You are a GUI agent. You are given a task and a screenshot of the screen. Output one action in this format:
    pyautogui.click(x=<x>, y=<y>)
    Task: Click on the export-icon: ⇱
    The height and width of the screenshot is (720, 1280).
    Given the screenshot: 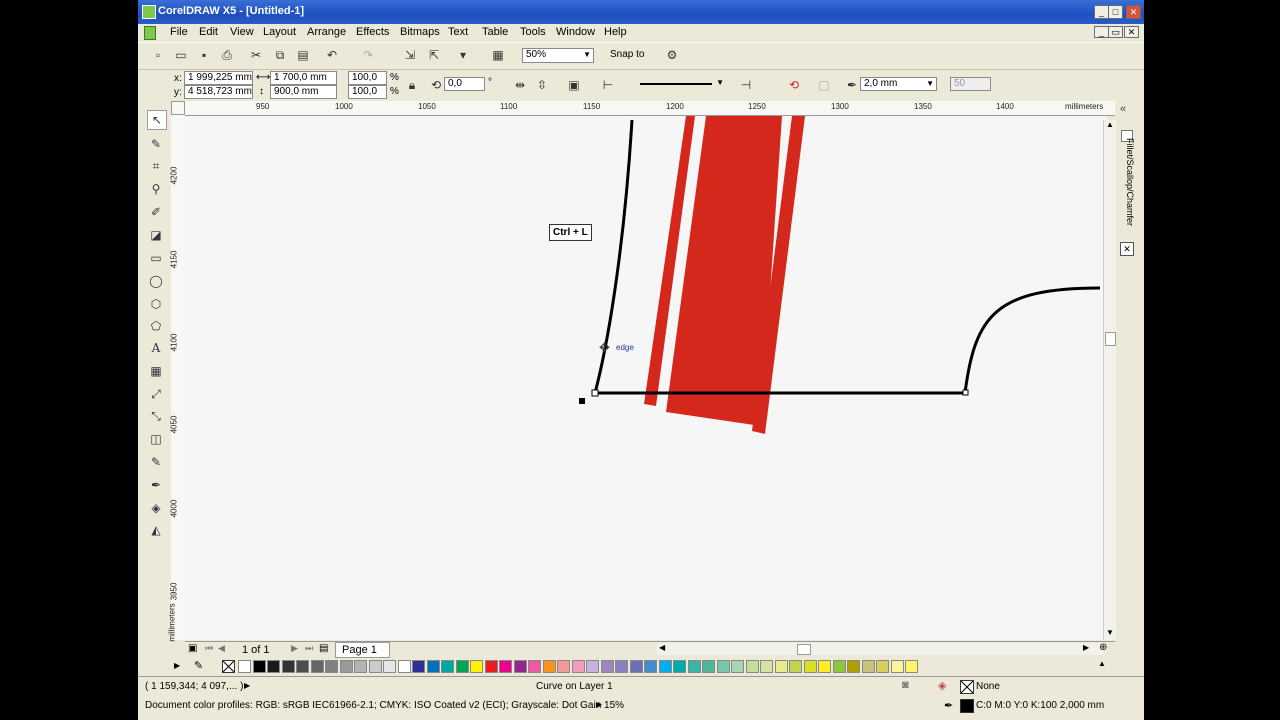 What is the action you would take?
    pyautogui.click(x=434, y=55)
    